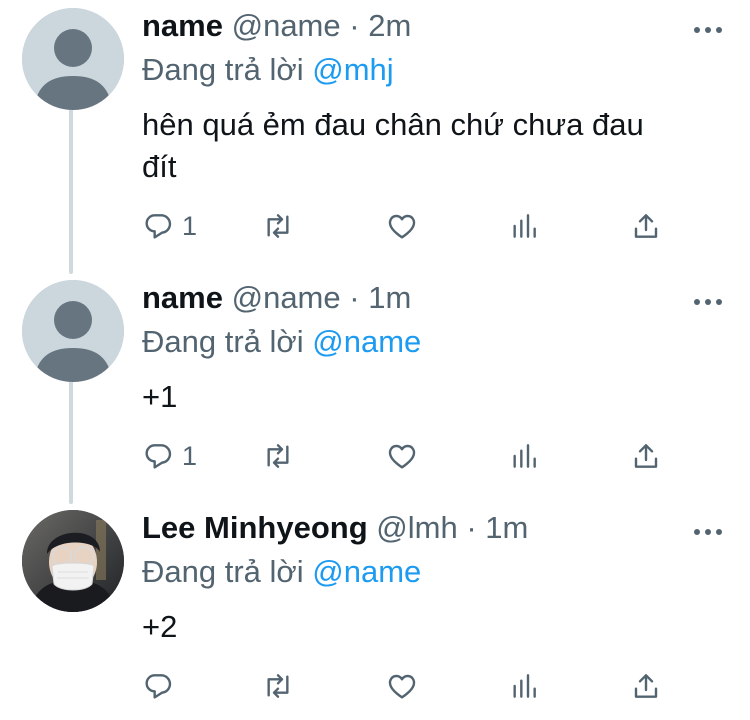 The image size is (750, 720). I want to click on tweet-text: hên quá ẻm đau chân chứ chưa đau đít, so click(437, 146).